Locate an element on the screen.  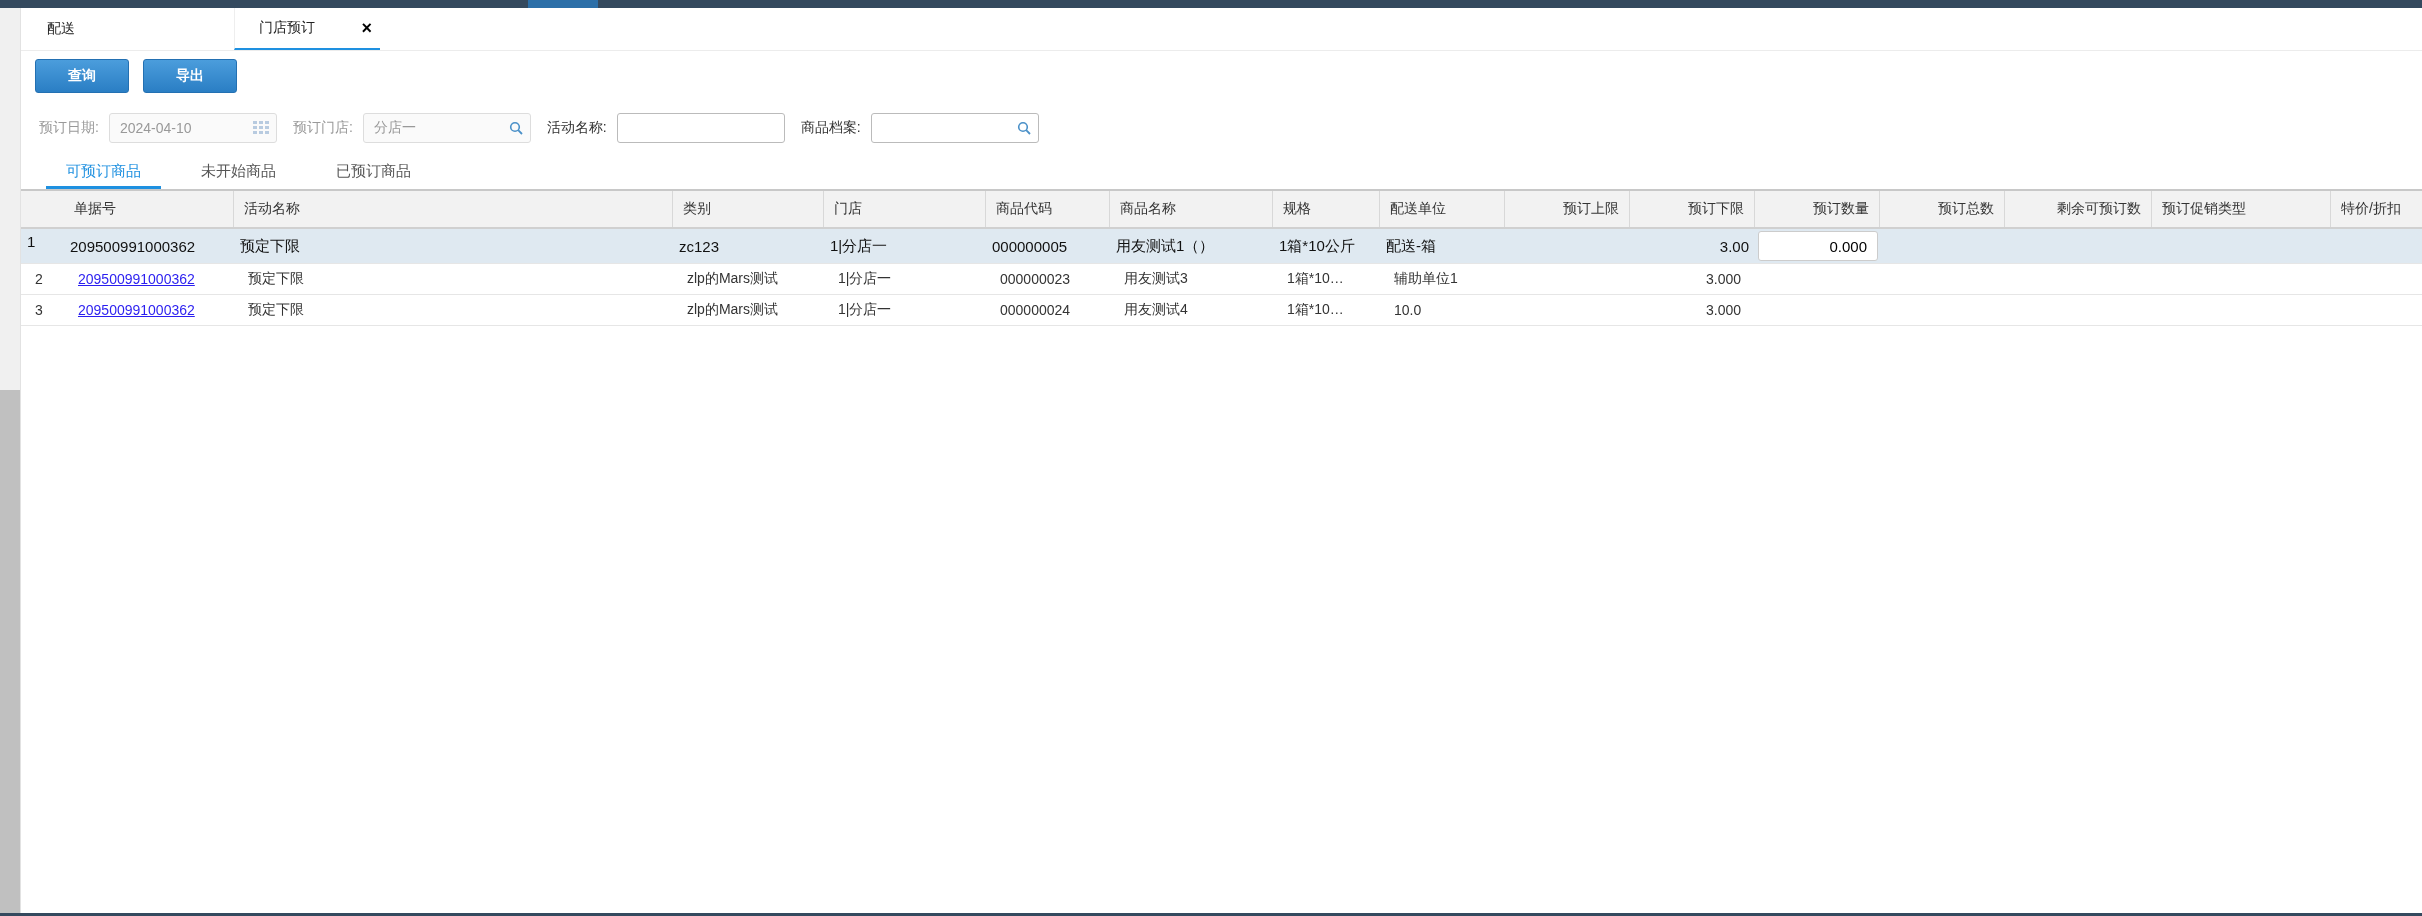
sub-tab: 未开始商品 is located at coordinates (238, 173).